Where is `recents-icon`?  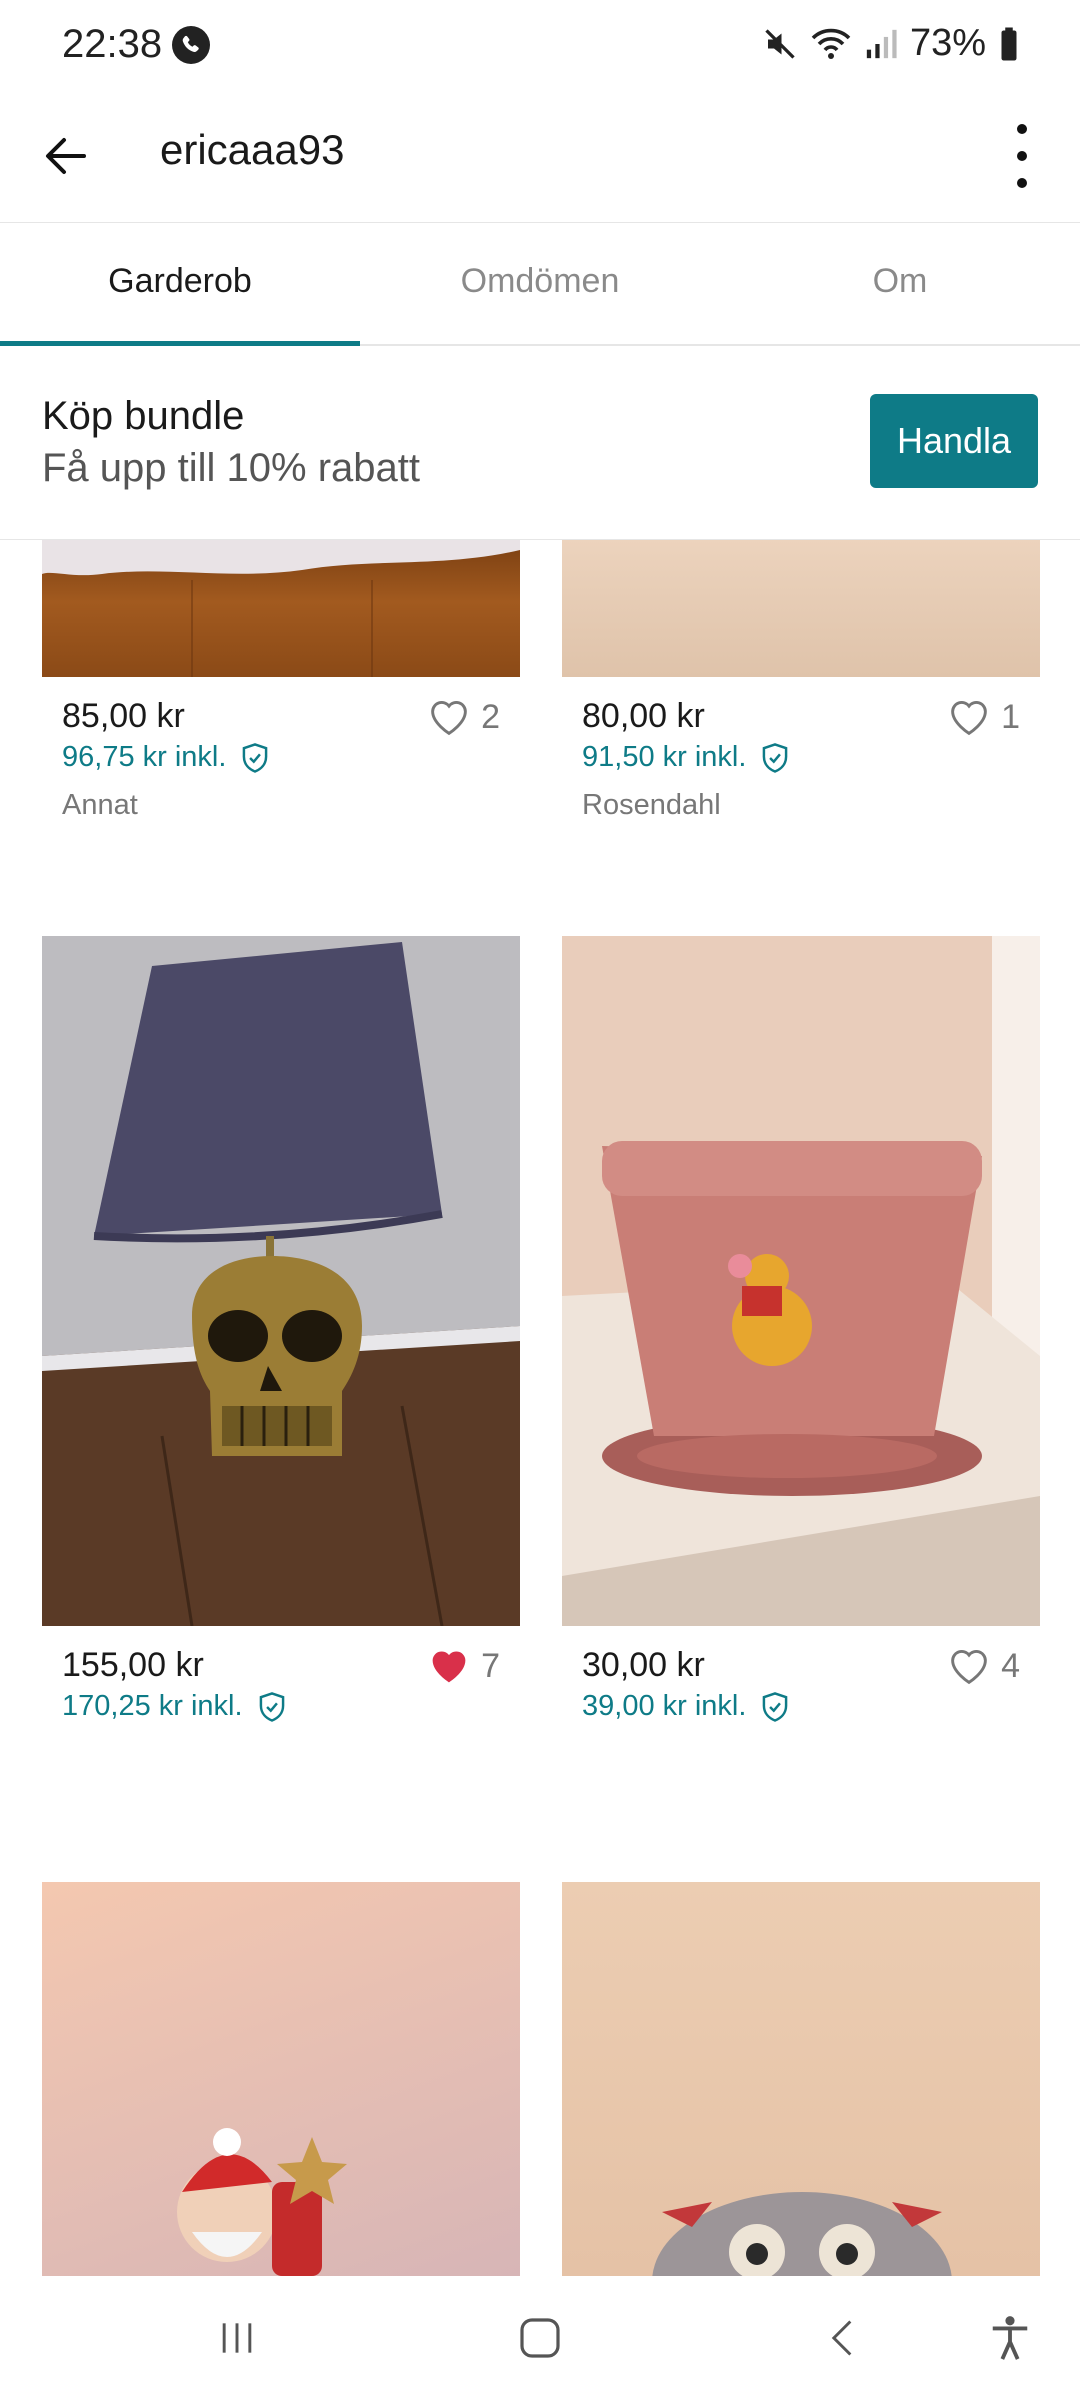
recents-icon is located at coordinates (237, 2338).